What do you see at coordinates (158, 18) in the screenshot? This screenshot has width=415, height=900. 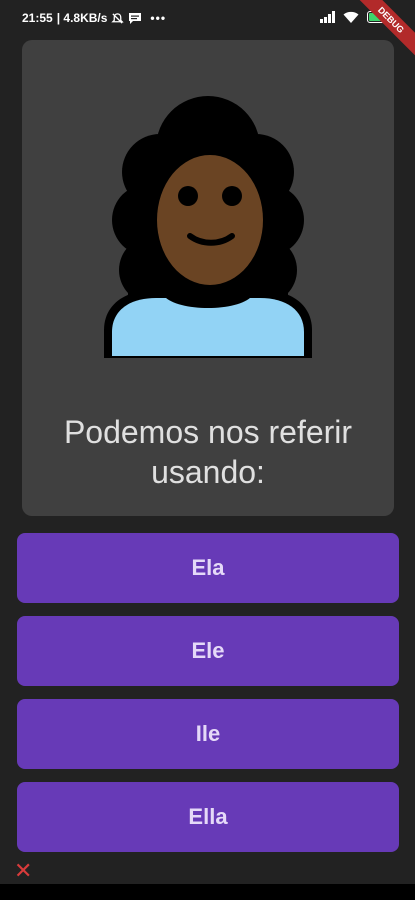 I see `more-icon: •••` at bounding box center [158, 18].